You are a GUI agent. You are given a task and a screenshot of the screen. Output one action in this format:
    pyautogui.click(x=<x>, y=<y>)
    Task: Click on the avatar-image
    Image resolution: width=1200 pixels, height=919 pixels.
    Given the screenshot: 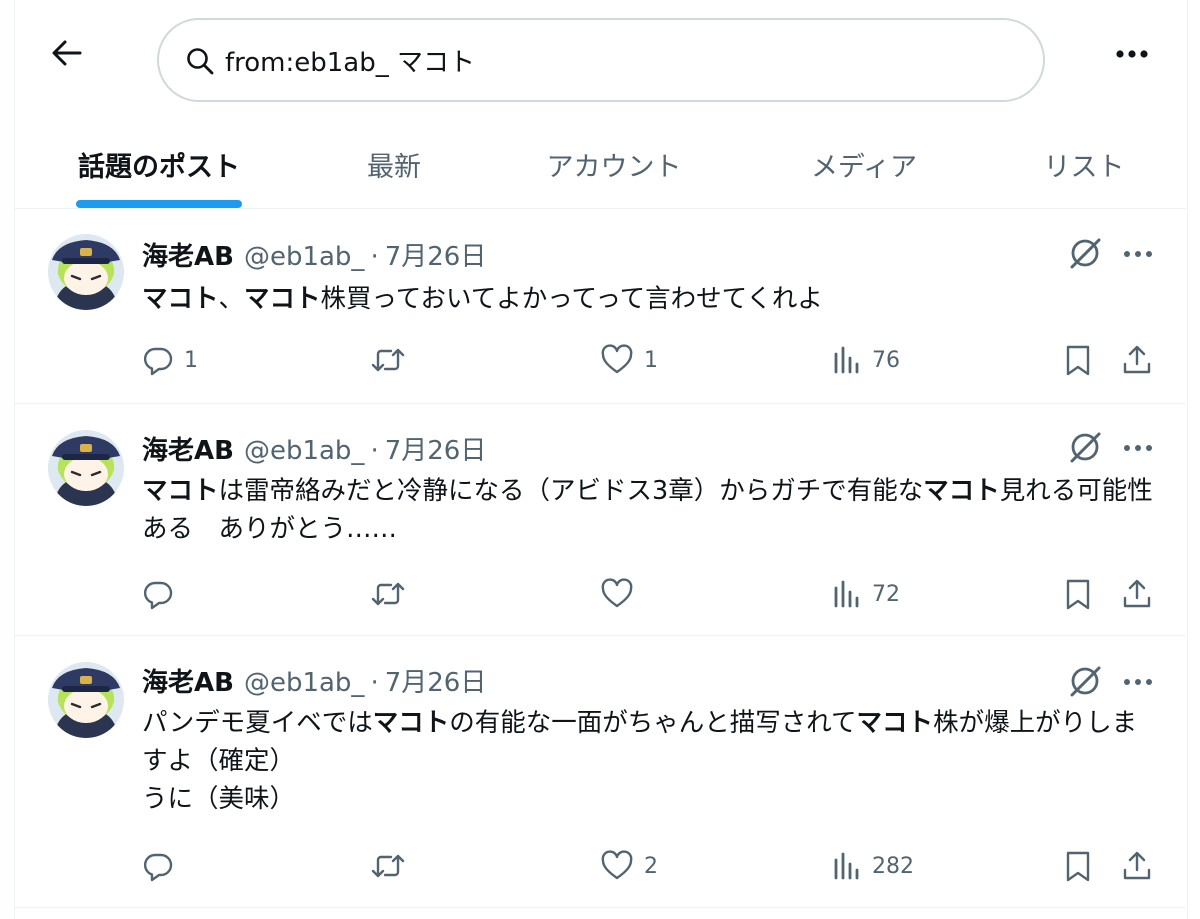 What is the action you would take?
    pyautogui.click(x=86, y=468)
    